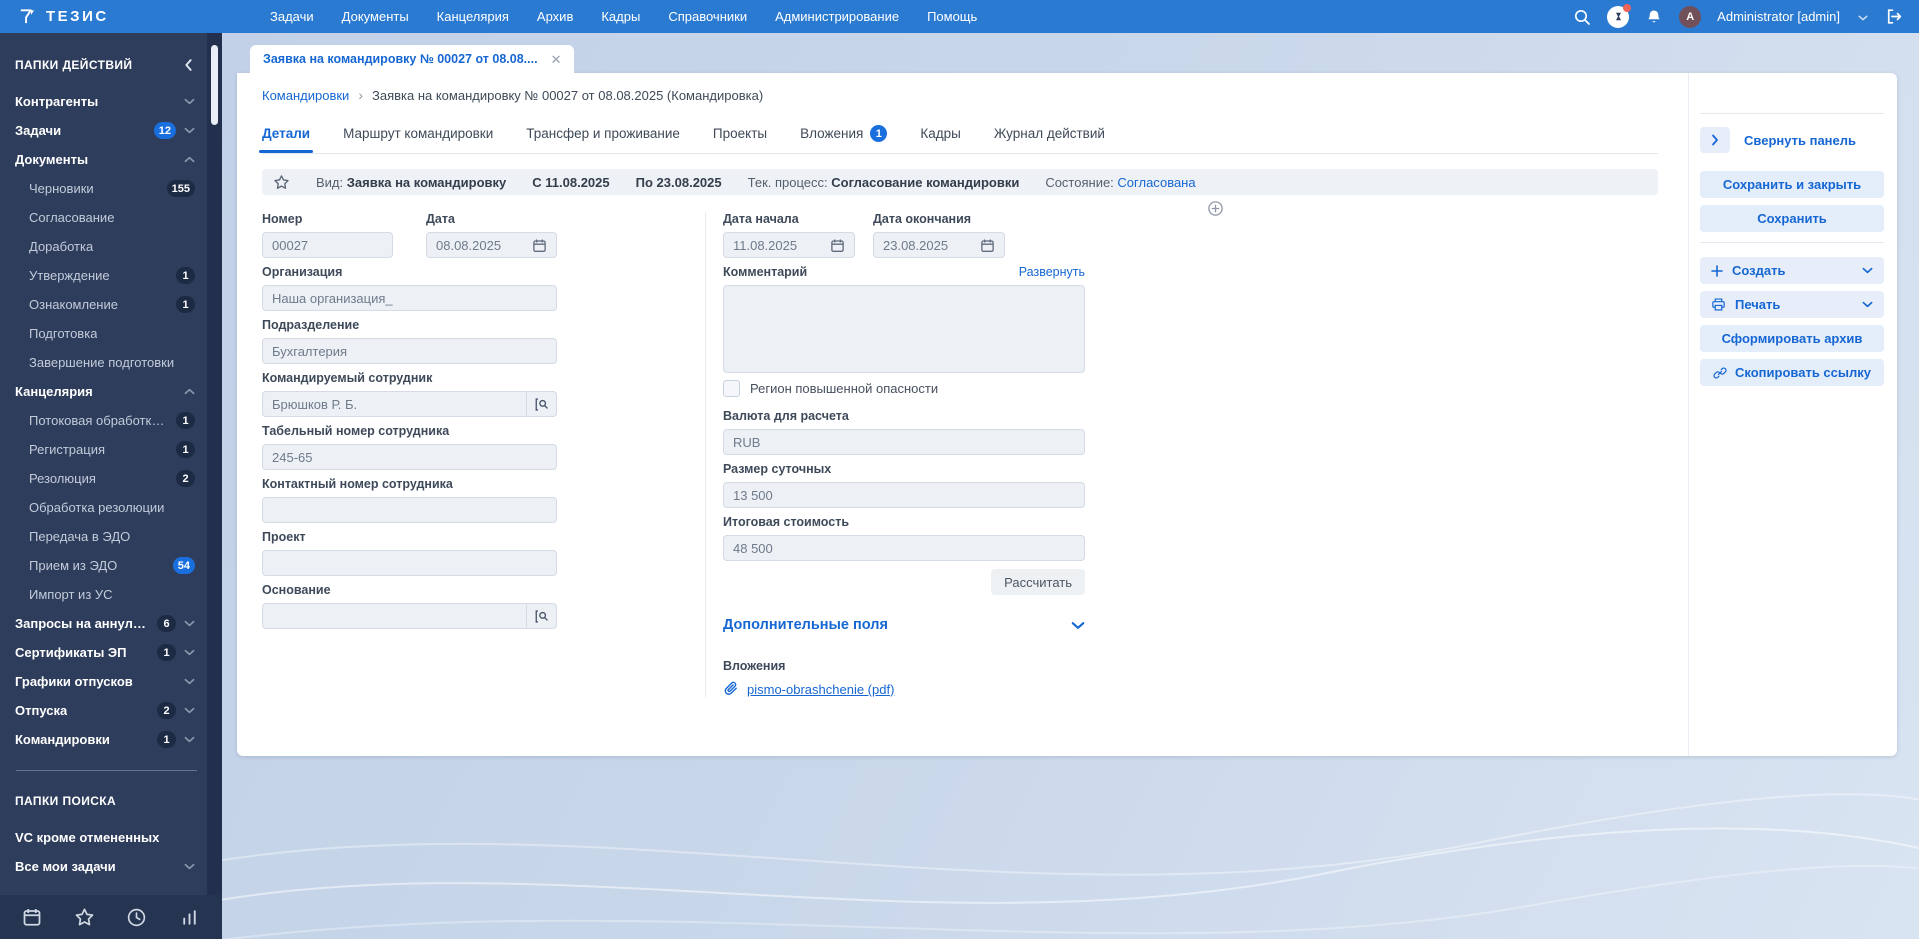  What do you see at coordinates (103, 304) in the screenshot?
I see `sidebar-item: Ознакомление 1` at bounding box center [103, 304].